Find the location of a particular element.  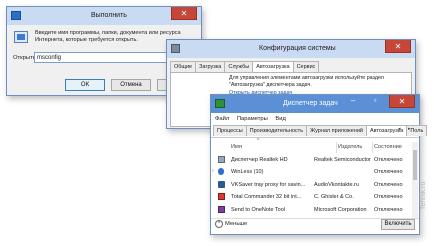

taskmgr-close-button: ✕ is located at coordinates (402, 101).